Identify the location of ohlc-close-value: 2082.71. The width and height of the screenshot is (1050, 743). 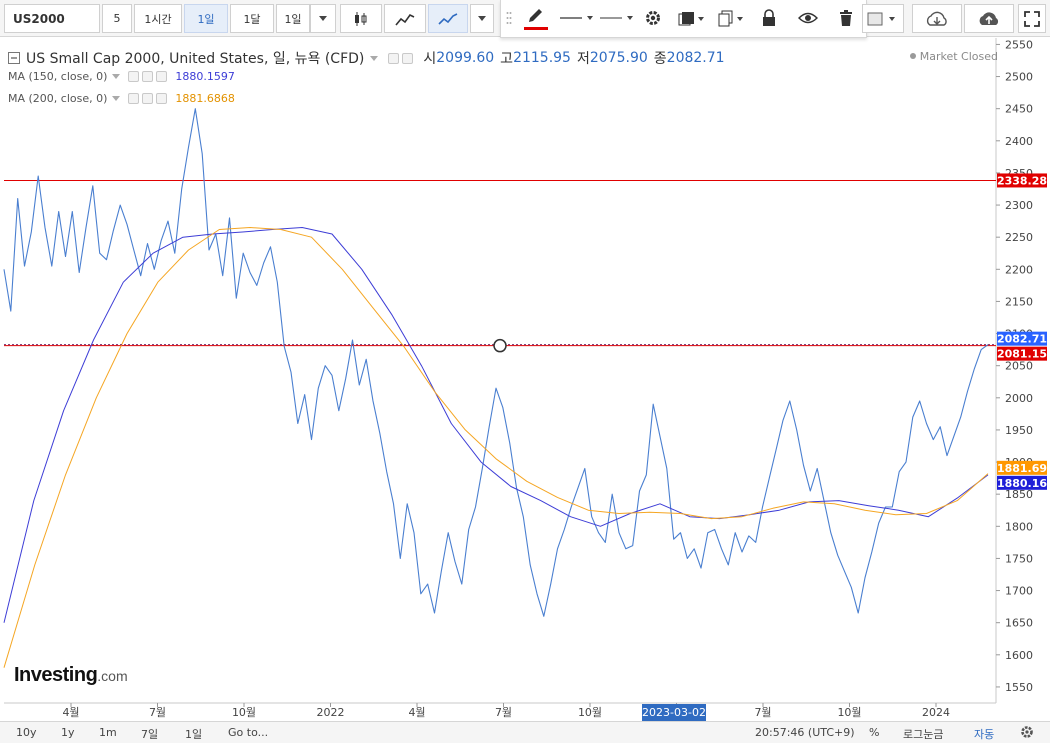
(695, 58).